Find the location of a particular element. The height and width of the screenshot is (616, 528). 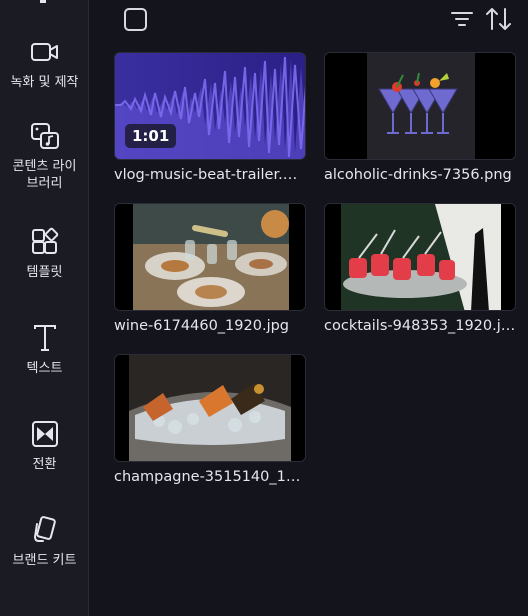

media-file-name: champagne-3515140_1920.jpg is located at coordinates (210, 477).